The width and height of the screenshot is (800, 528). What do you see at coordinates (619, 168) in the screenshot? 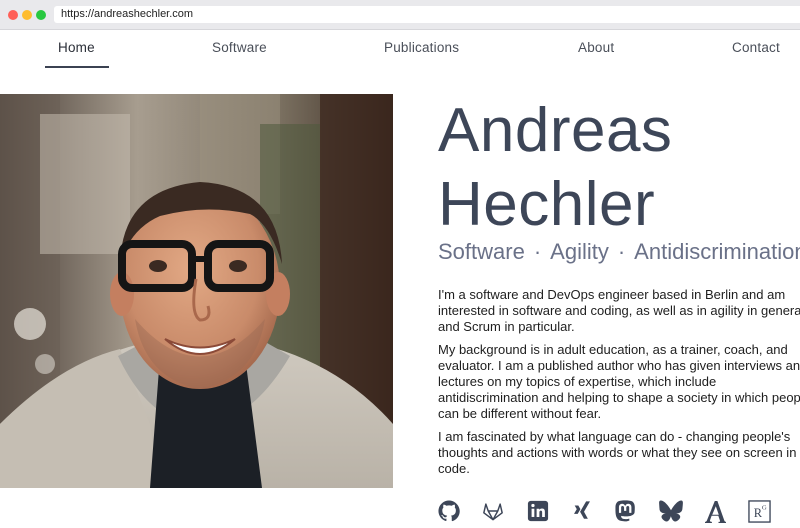
I see `page-title: Andreas Hechler` at bounding box center [619, 168].